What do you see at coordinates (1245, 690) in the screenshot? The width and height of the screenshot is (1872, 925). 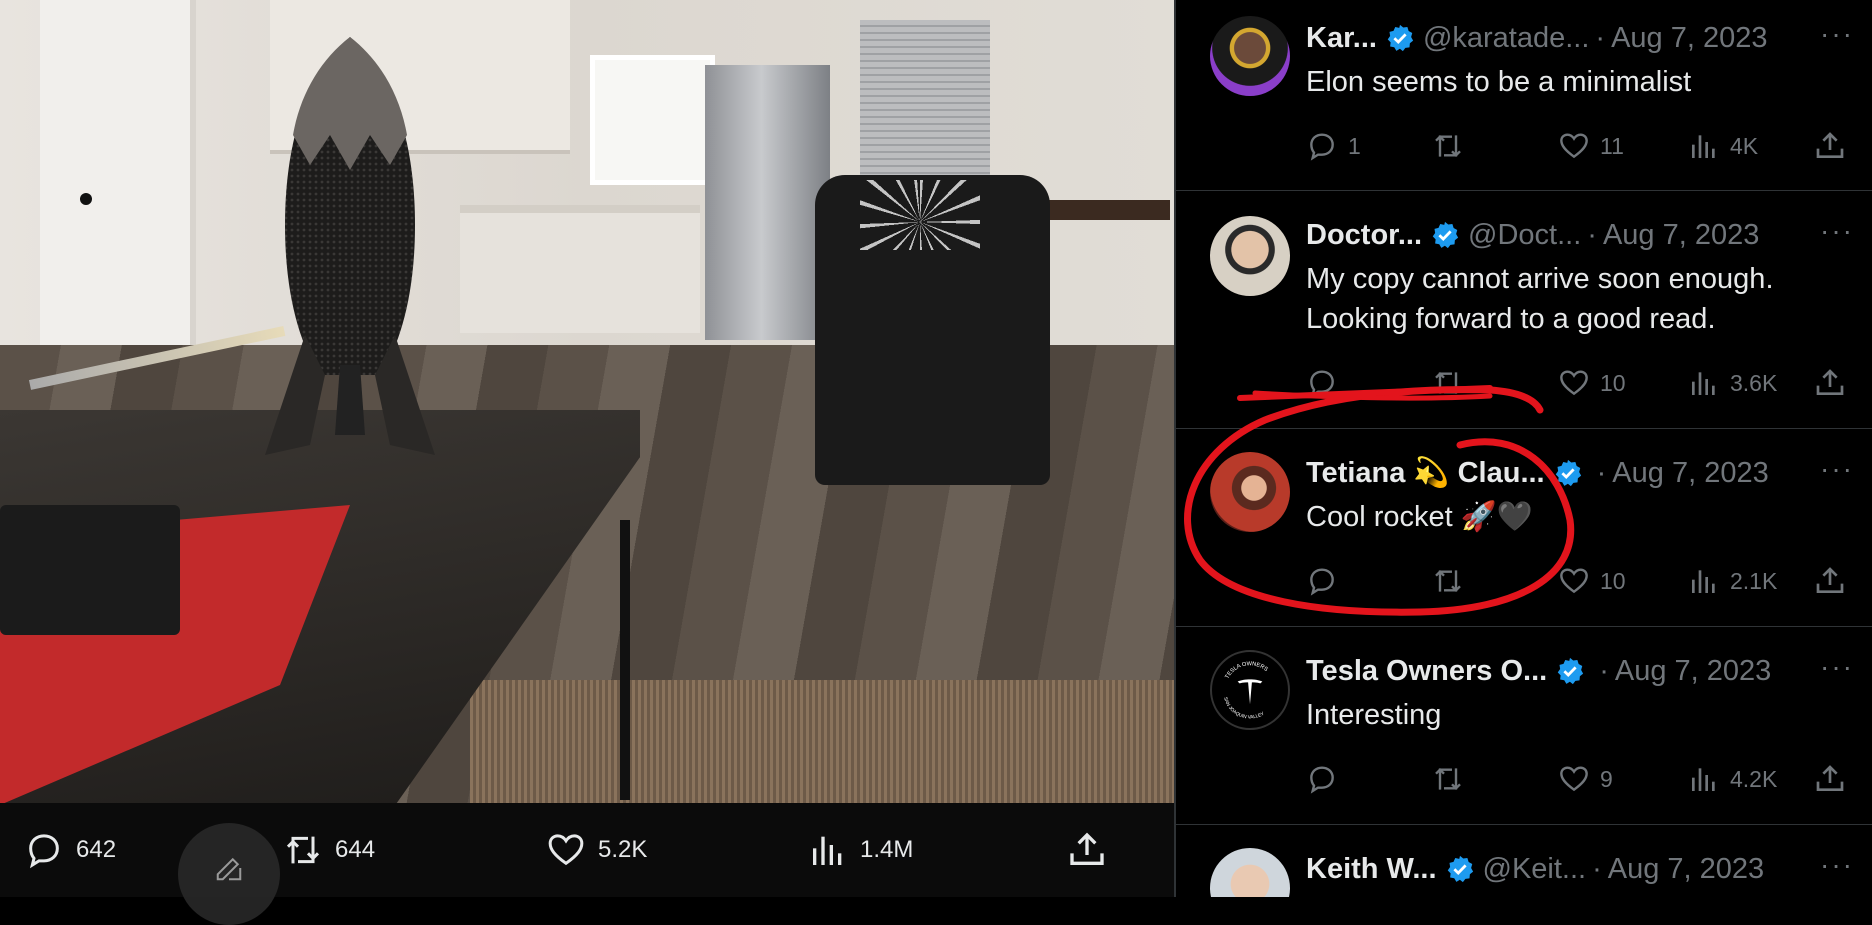 I see `tesla-owners-logo: TESLA OWNERS SAN JOAQUIN VALLEY` at bounding box center [1245, 690].